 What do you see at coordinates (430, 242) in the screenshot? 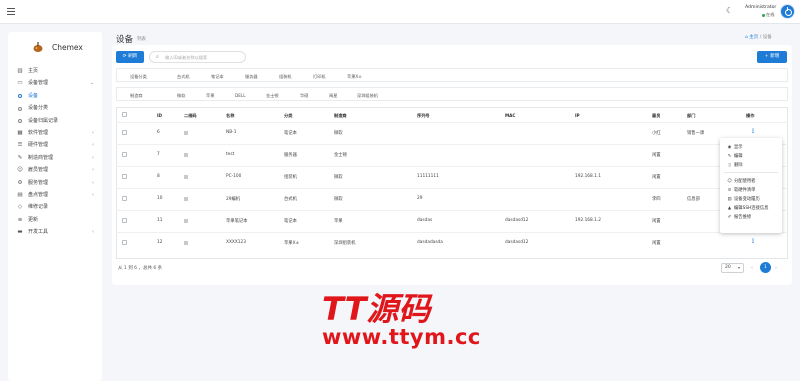
I see `cell-serial: dasdadasda` at bounding box center [430, 242].